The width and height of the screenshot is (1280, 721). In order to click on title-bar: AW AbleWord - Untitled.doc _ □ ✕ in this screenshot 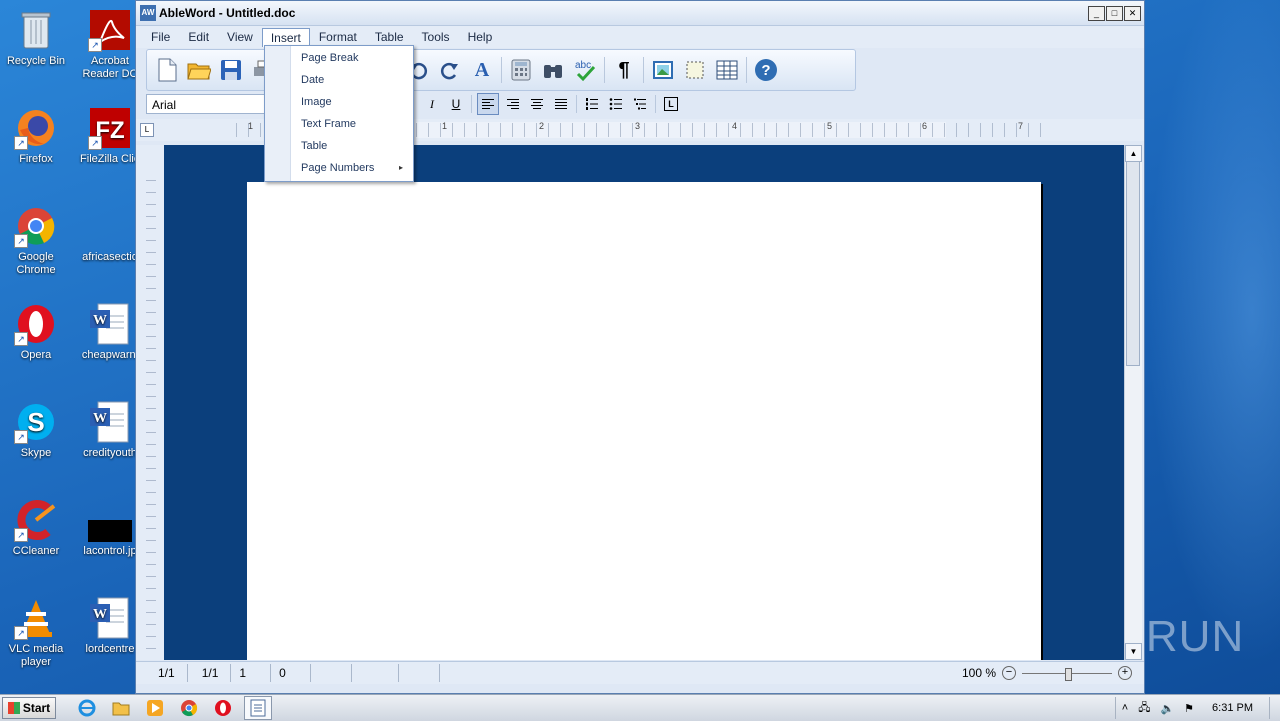, I will do `click(640, 13)`.